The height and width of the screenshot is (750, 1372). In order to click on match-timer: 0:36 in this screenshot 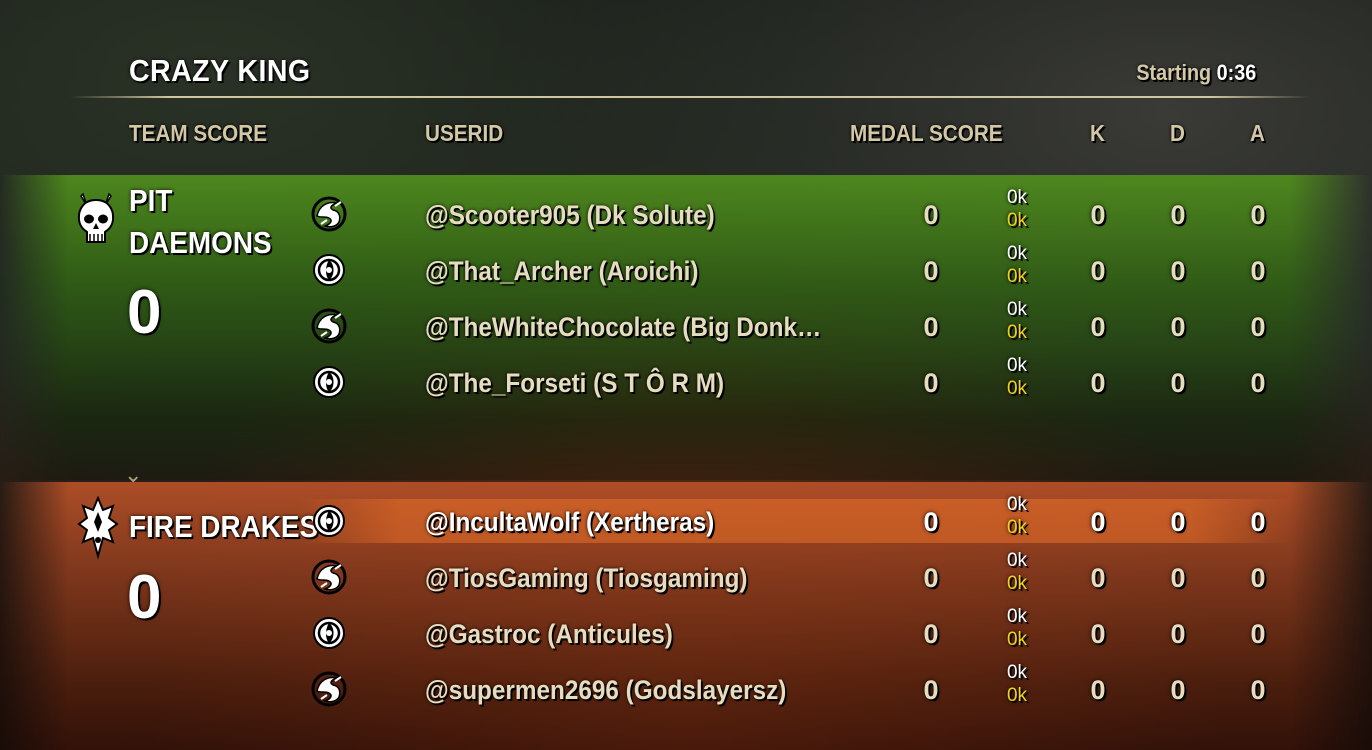, I will do `click(1236, 72)`.